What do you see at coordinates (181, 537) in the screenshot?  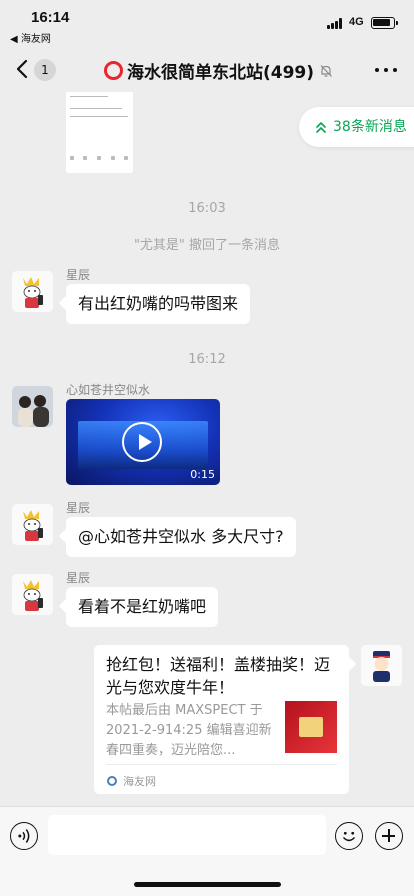 I see `message-bubble: @心如苍井空似水 多大尺寸?` at bounding box center [181, 537].